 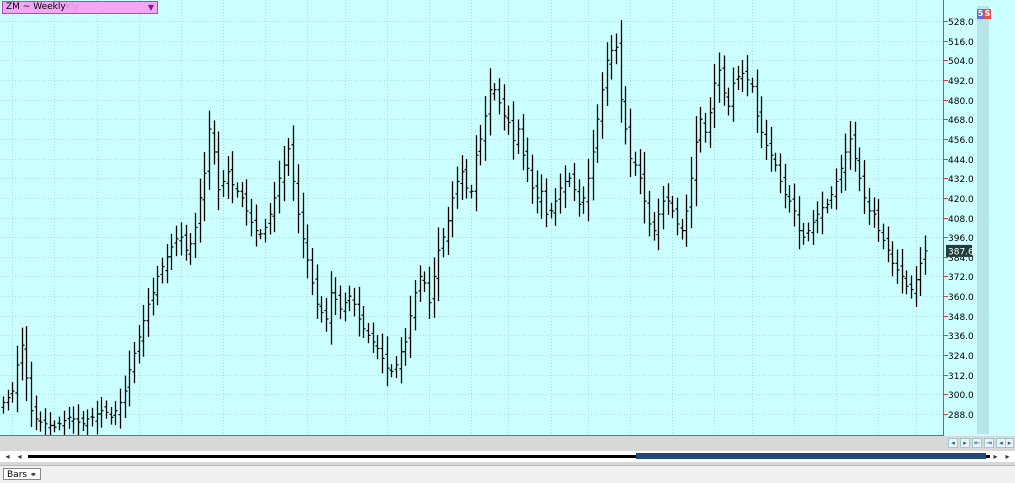 What do you see at coordinates (811, 456) in the screenshot?
I see `scroll-thumb` at bounding box center [811, 456].